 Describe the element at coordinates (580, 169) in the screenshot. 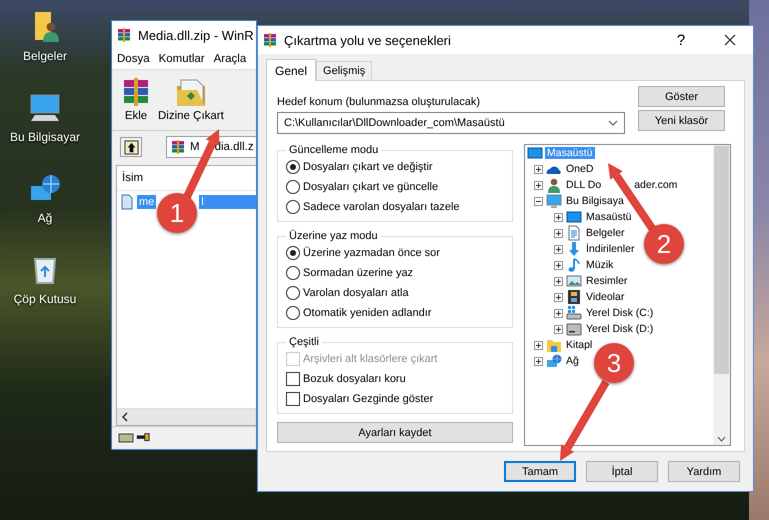

I see `tree-item: OneD` at that location.